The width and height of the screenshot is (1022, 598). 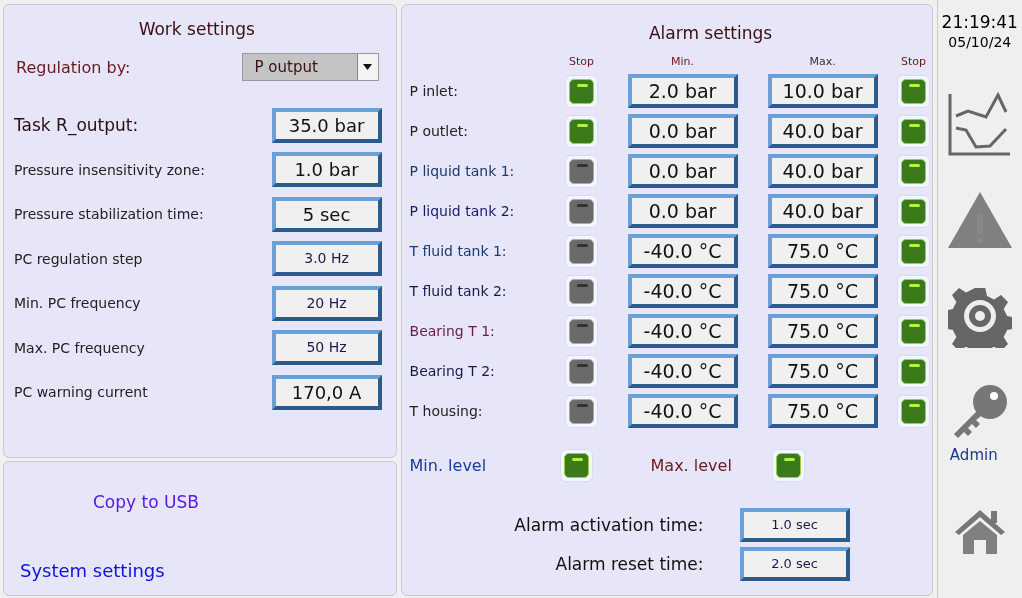 What do you see at coordinates (109, 169) in the screenshot?
I see `field-label: Pressure insensitivity zone:` at bounding box center [109, 169].